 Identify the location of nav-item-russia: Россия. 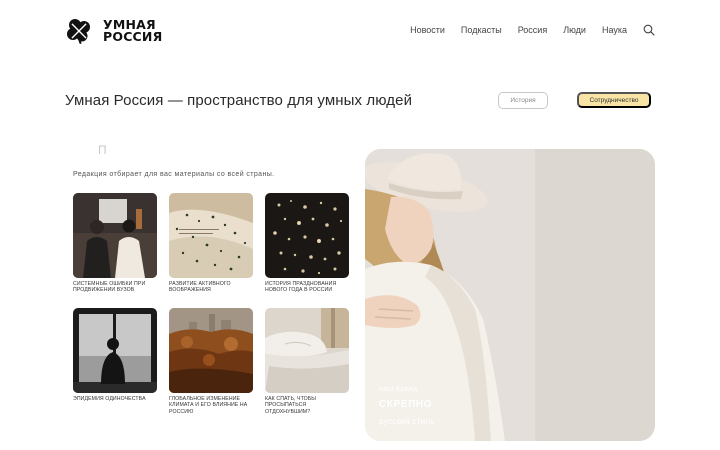
(533, 30).